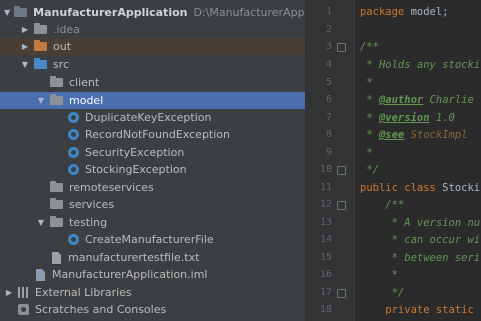 This screenshot has width=481, height=321. Describe the element at coordinates (152, 152) in the screenshot. I see `tree-item-class: SecurityException` at that location.